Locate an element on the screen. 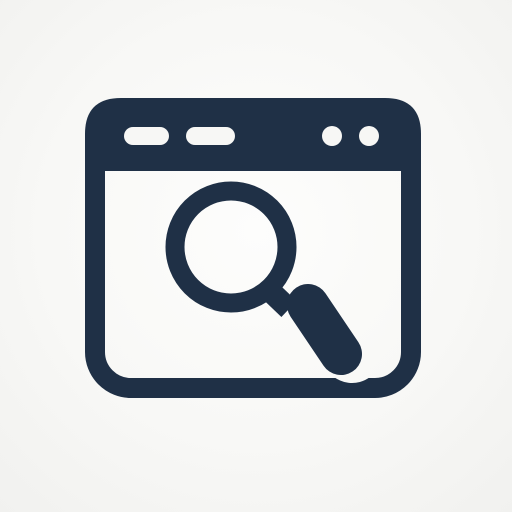  control-dot-left is located at coordinates (332, 136).